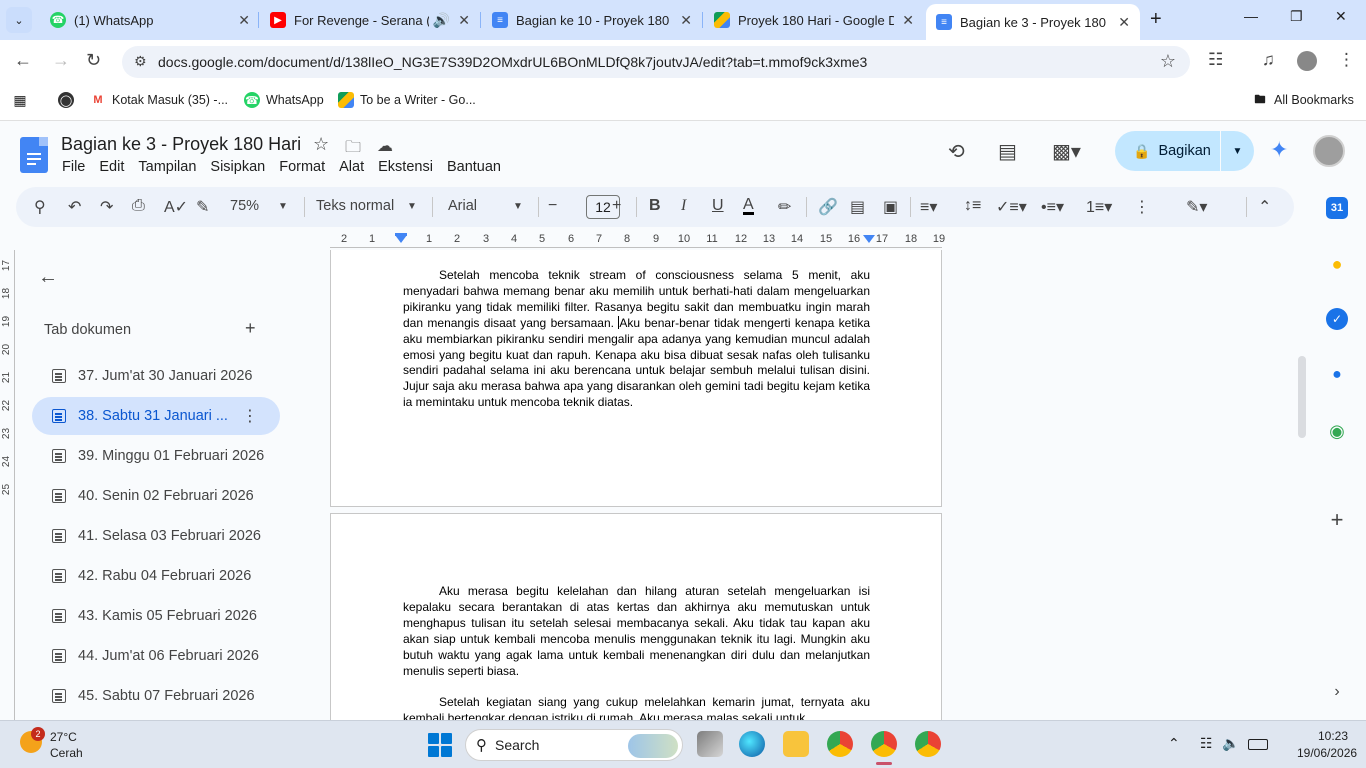 Image resolution: width=1366 pixels, height=768 pixels. What do you see at coordinates (655, 206) in the screenshot?
I see `bold-icon: B` at bounding box center [655, 206].